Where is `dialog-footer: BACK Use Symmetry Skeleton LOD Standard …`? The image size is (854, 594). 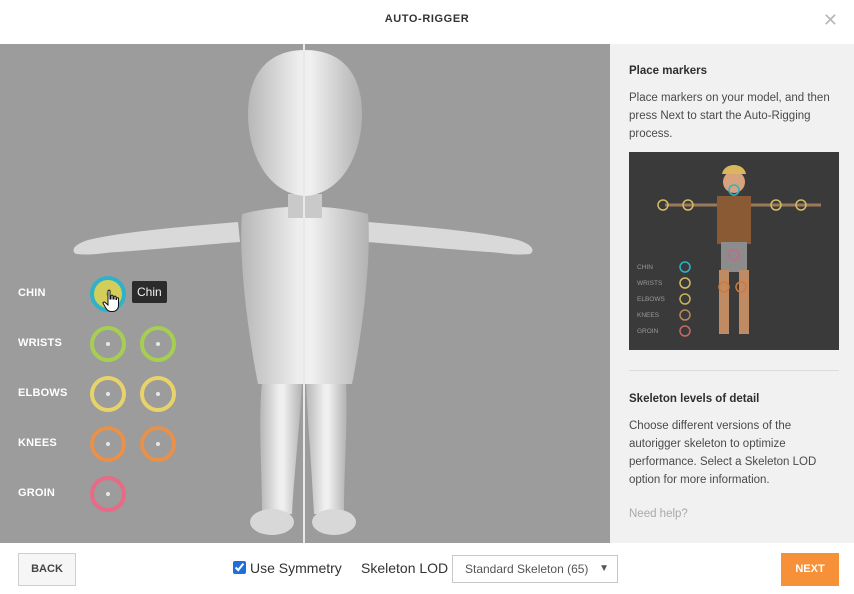
dialog-footer: BACK Use Symmetry Skeleton LOD Standard … is located at coordinates (427, 568).